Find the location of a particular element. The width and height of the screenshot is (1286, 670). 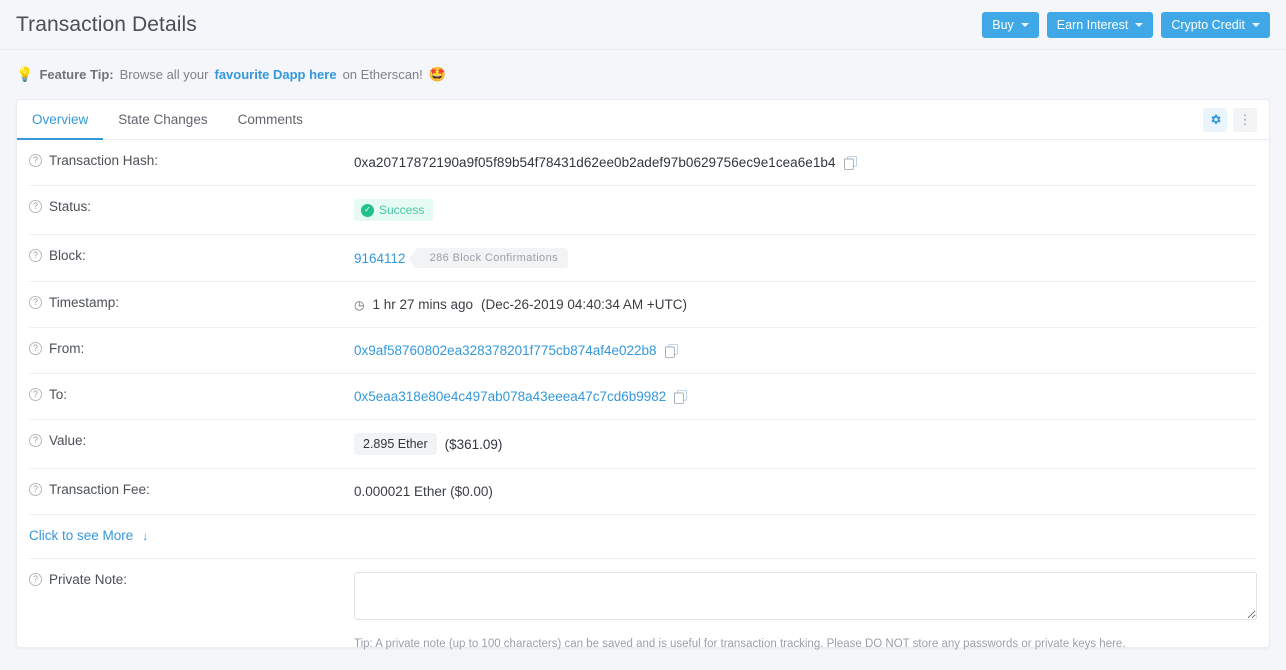

row-see-more: Click to see More ↓ is located at coordinates (643, 537).